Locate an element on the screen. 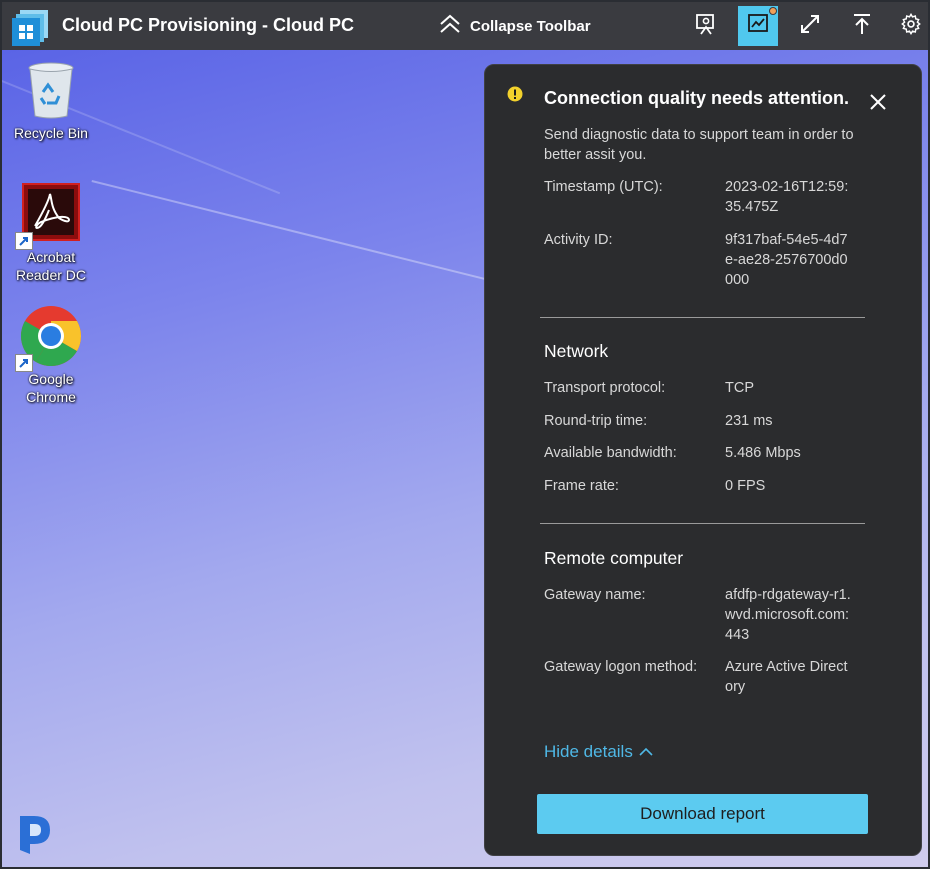 The width and height of the screenshot is (930, 869). panel-title: Connection quality needs attention. is located at coordinates (697, 98).